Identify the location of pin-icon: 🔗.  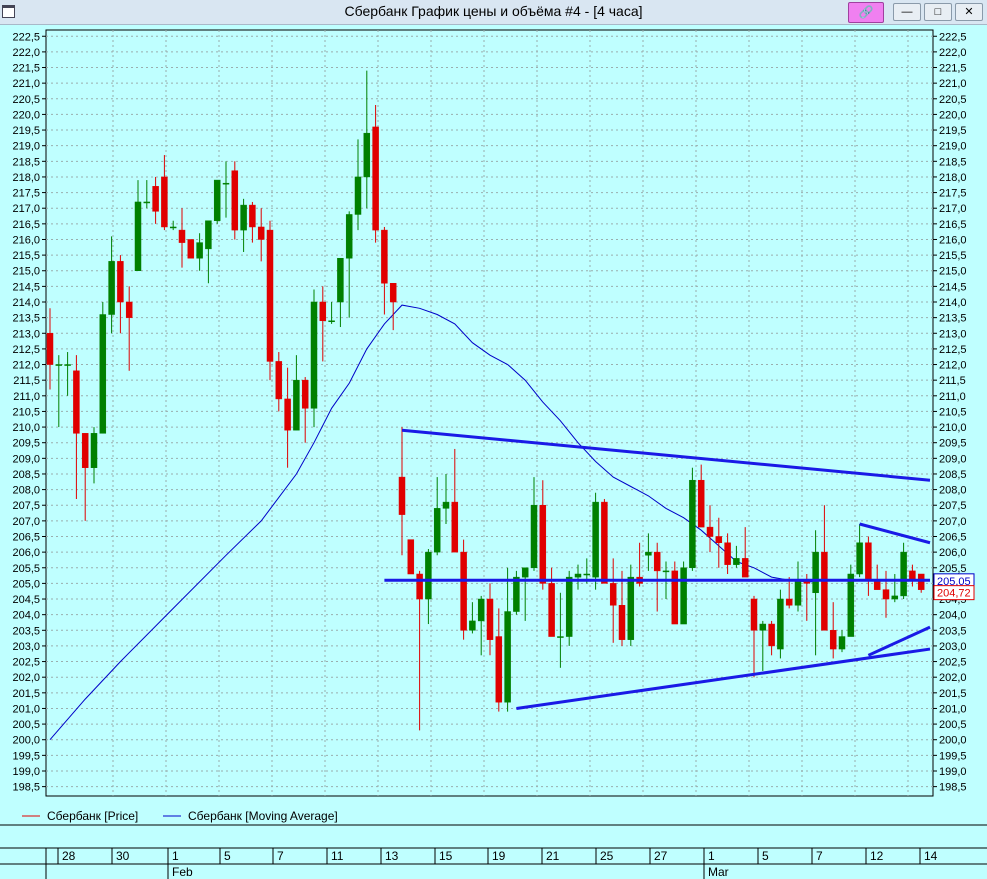
(866, 12).